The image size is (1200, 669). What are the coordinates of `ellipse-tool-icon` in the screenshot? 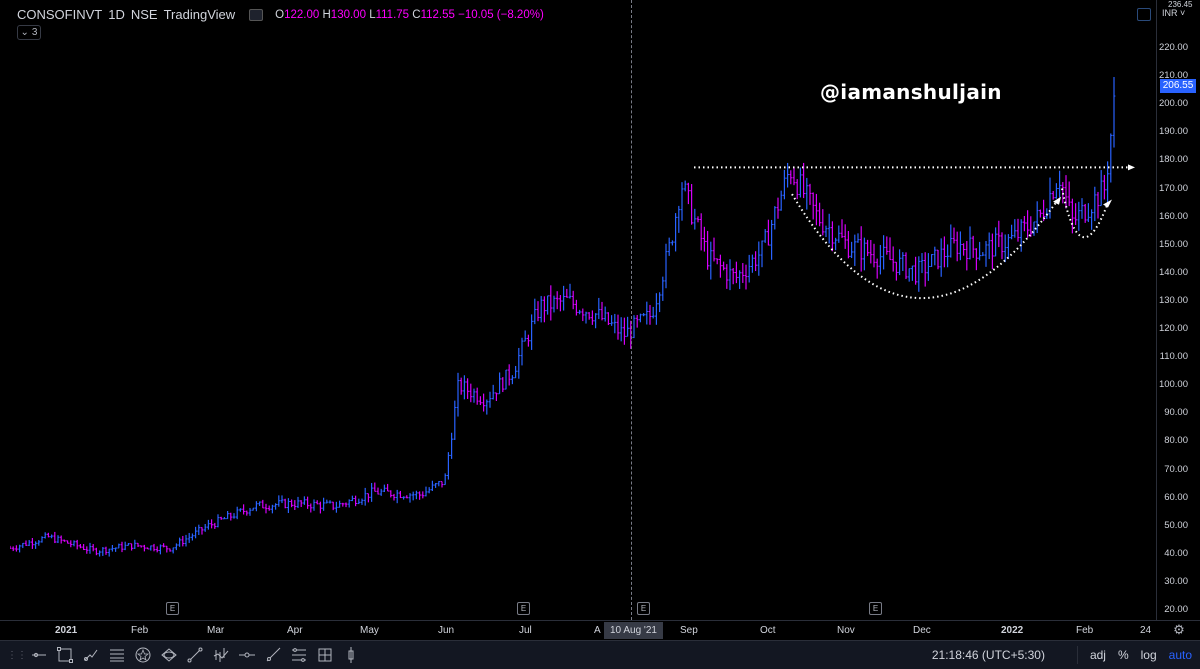 It's located at (169, 655).